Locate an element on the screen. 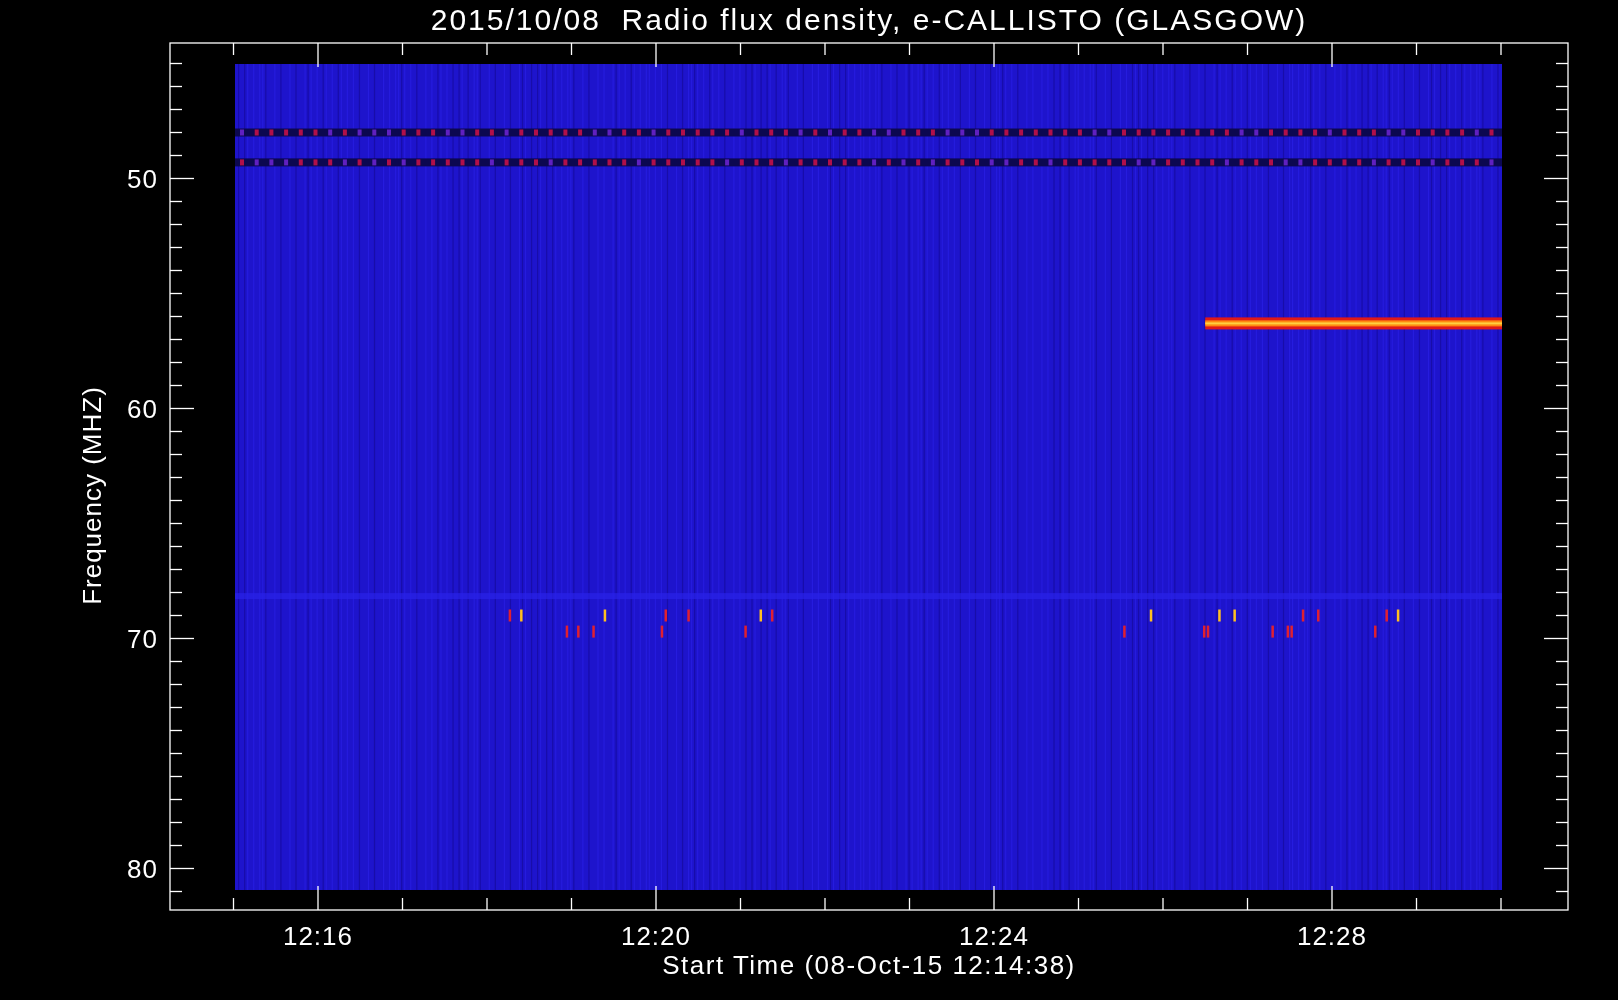  tick-label: 60 is located at coordinates (142, 408).